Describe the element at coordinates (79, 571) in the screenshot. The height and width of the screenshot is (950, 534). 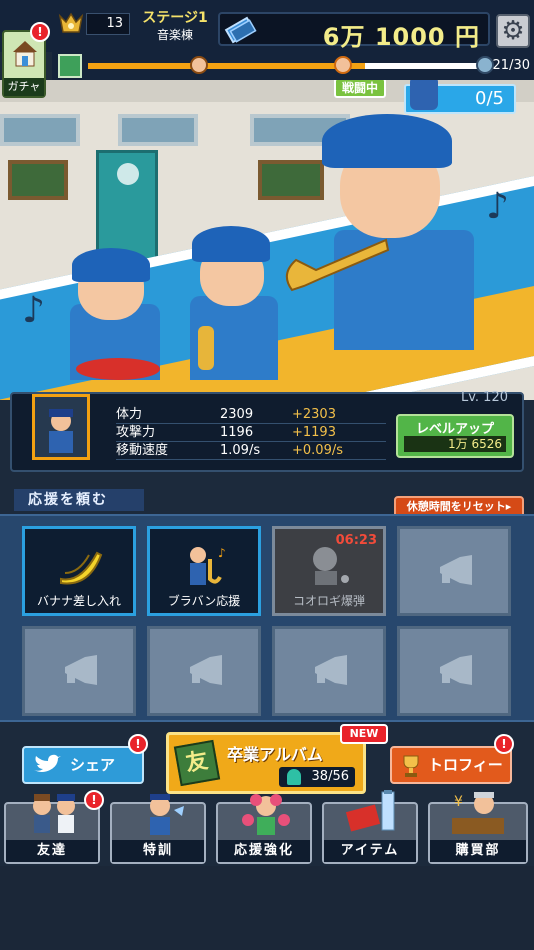
I see `support-slot-banana: バナナ差し入れ` at that location.